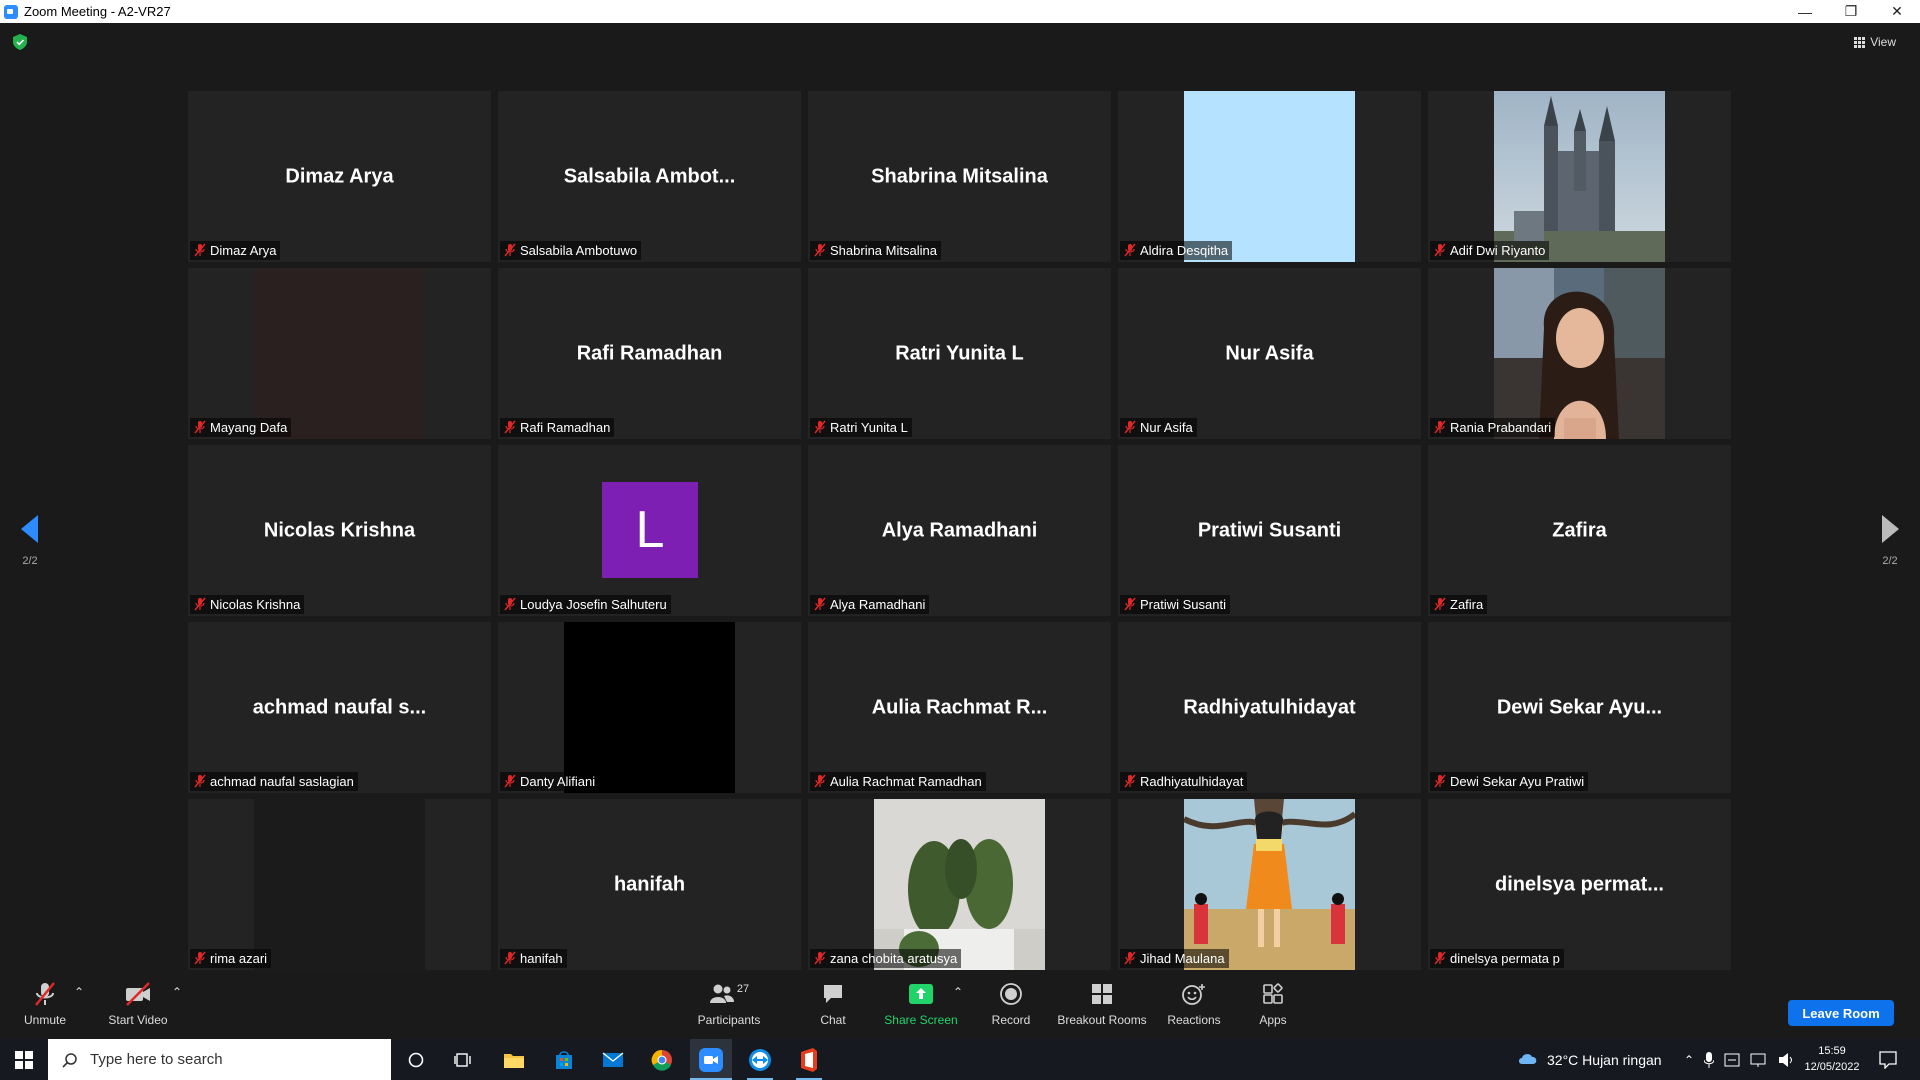  I want to click on participant-display-name: Alya Ramadhani, so click(959, 530).